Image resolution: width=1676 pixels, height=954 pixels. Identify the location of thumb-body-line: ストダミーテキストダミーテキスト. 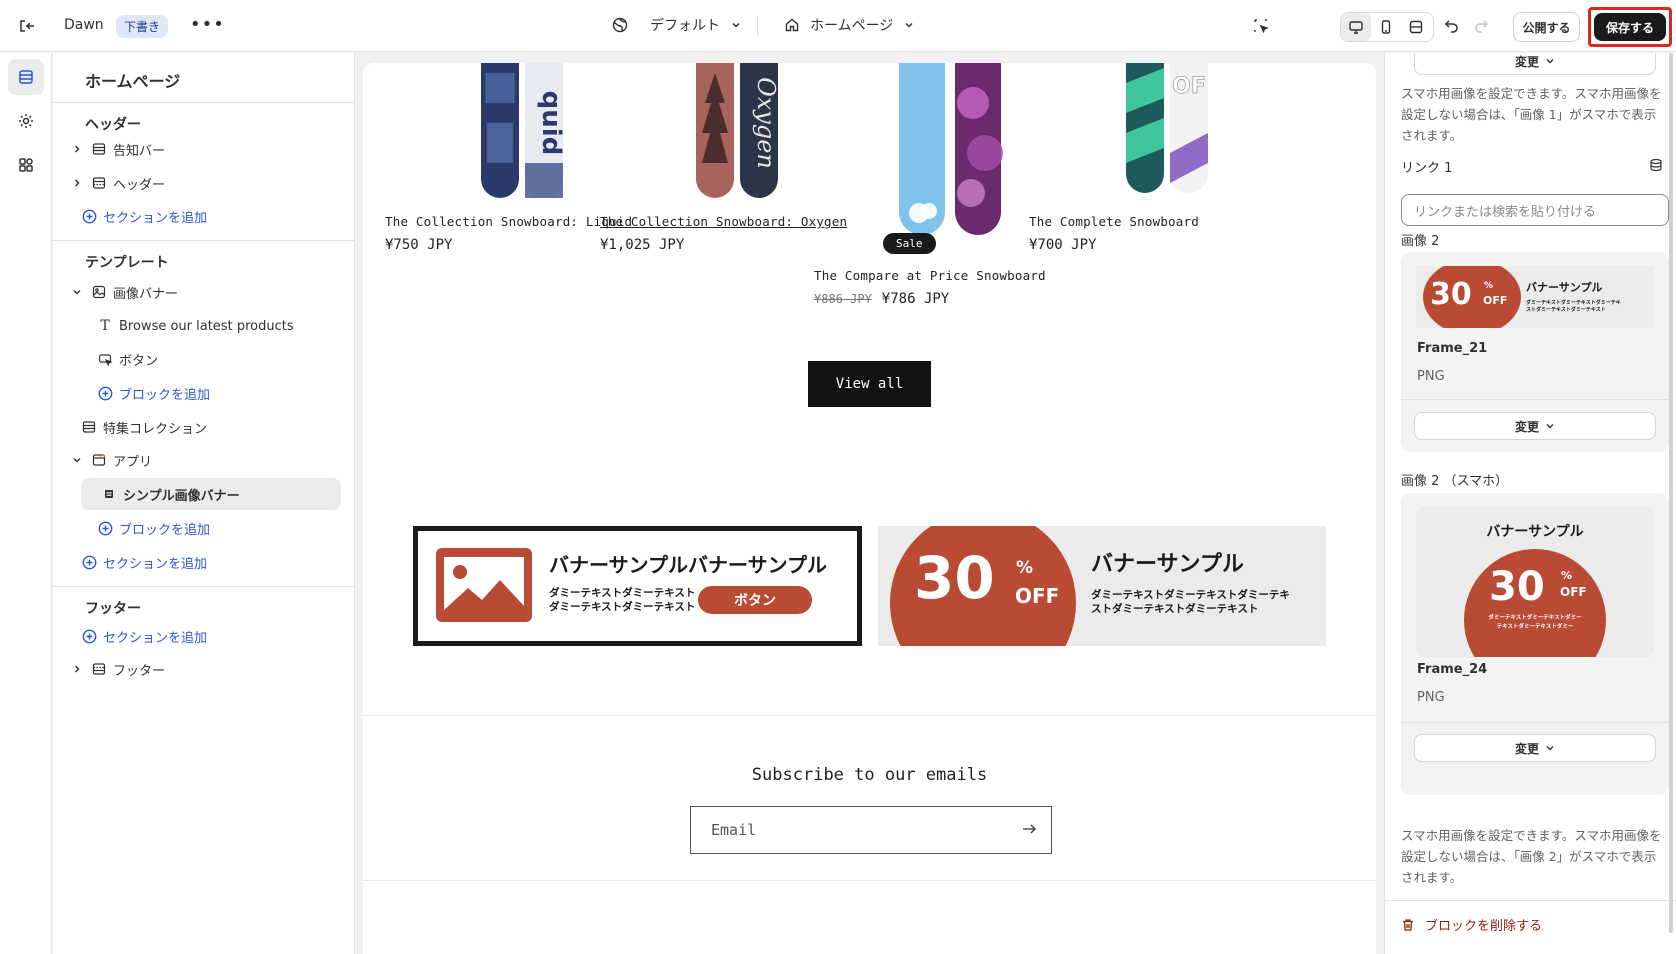
(1566, 310).